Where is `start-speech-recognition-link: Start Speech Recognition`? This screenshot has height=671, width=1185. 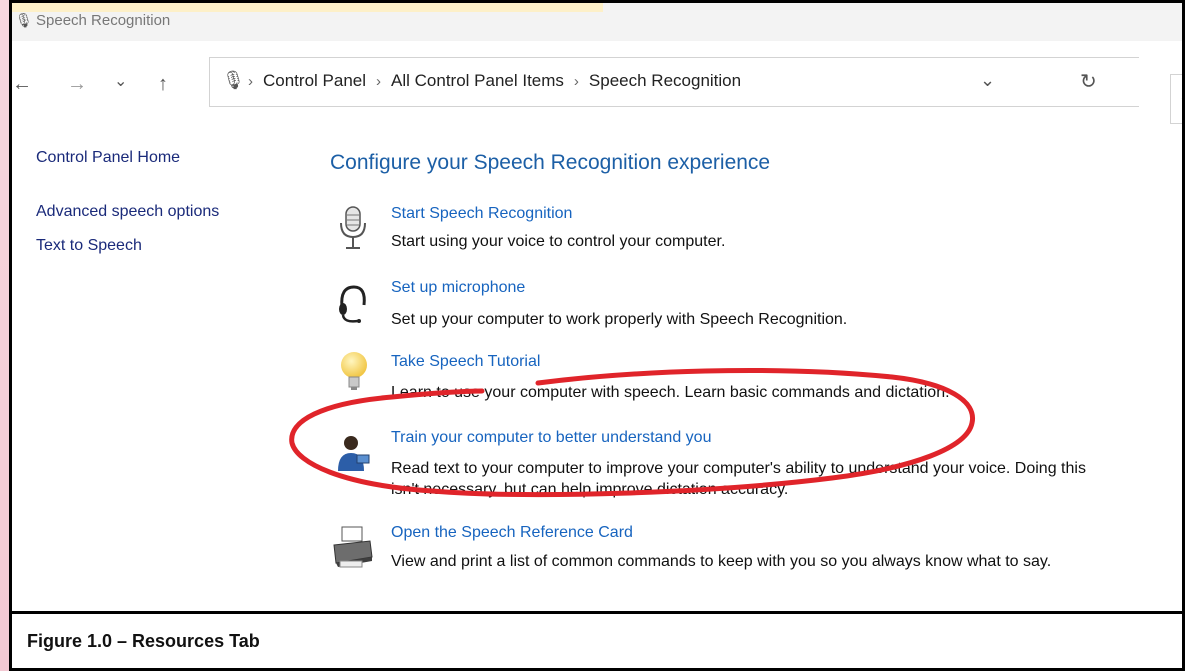
start-speech-recognition-link: Start Speech Recognition is located at coordinates (481, 214).